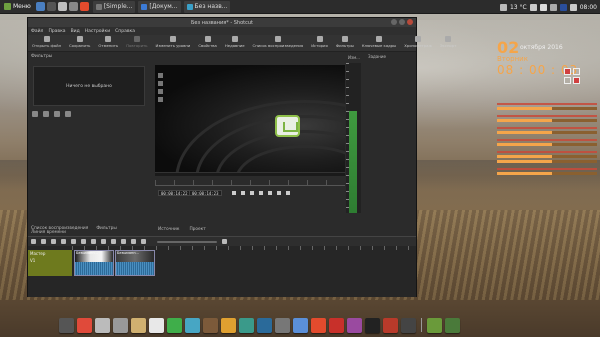  Describe the element at coordinates (174, 193) in the screenshot. I see `current-timecode: 00:00:14:22` at that location.